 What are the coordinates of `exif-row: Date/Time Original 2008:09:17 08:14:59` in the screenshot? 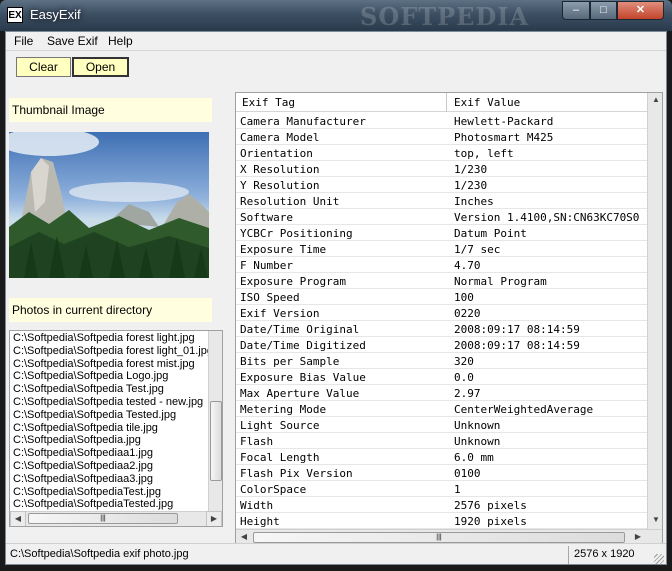 It's located at (441, 329).